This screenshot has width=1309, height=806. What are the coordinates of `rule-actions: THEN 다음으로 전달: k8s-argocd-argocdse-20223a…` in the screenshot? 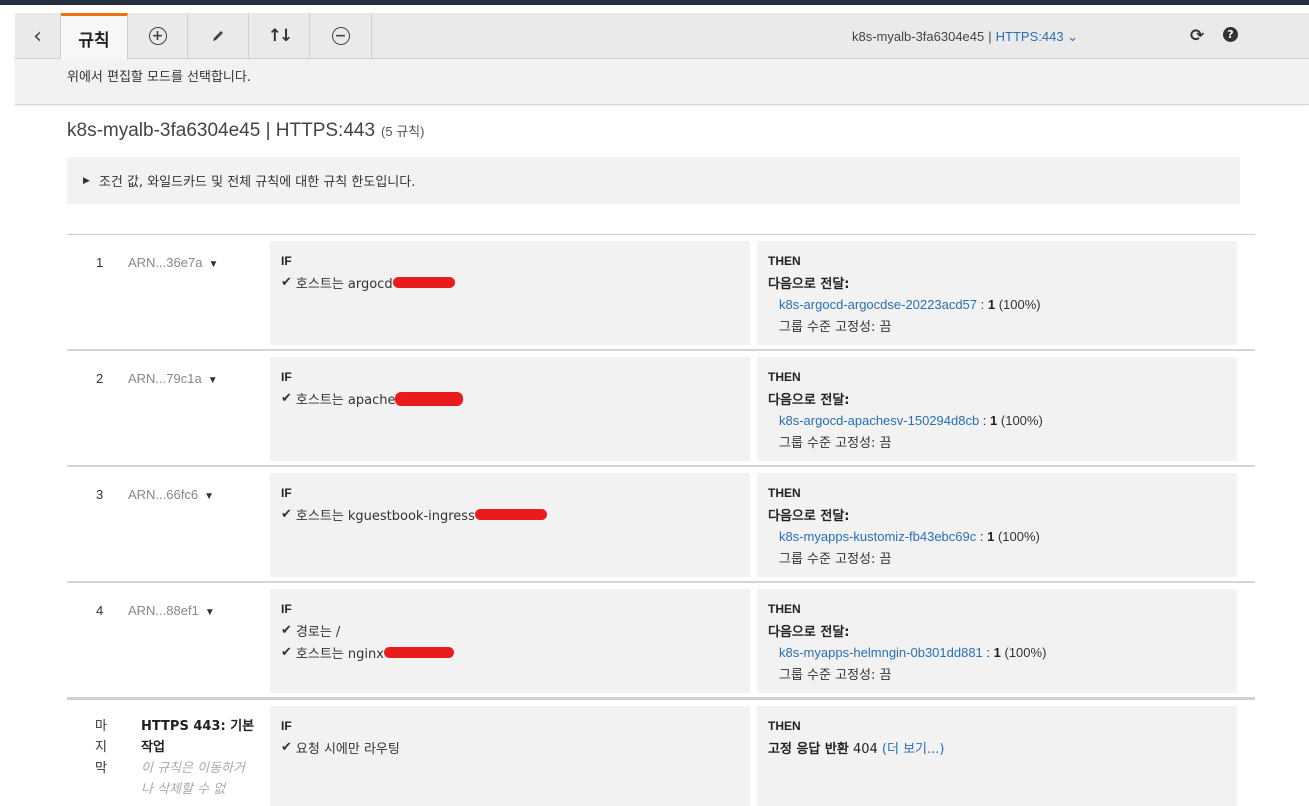 It's located at (997, 293).